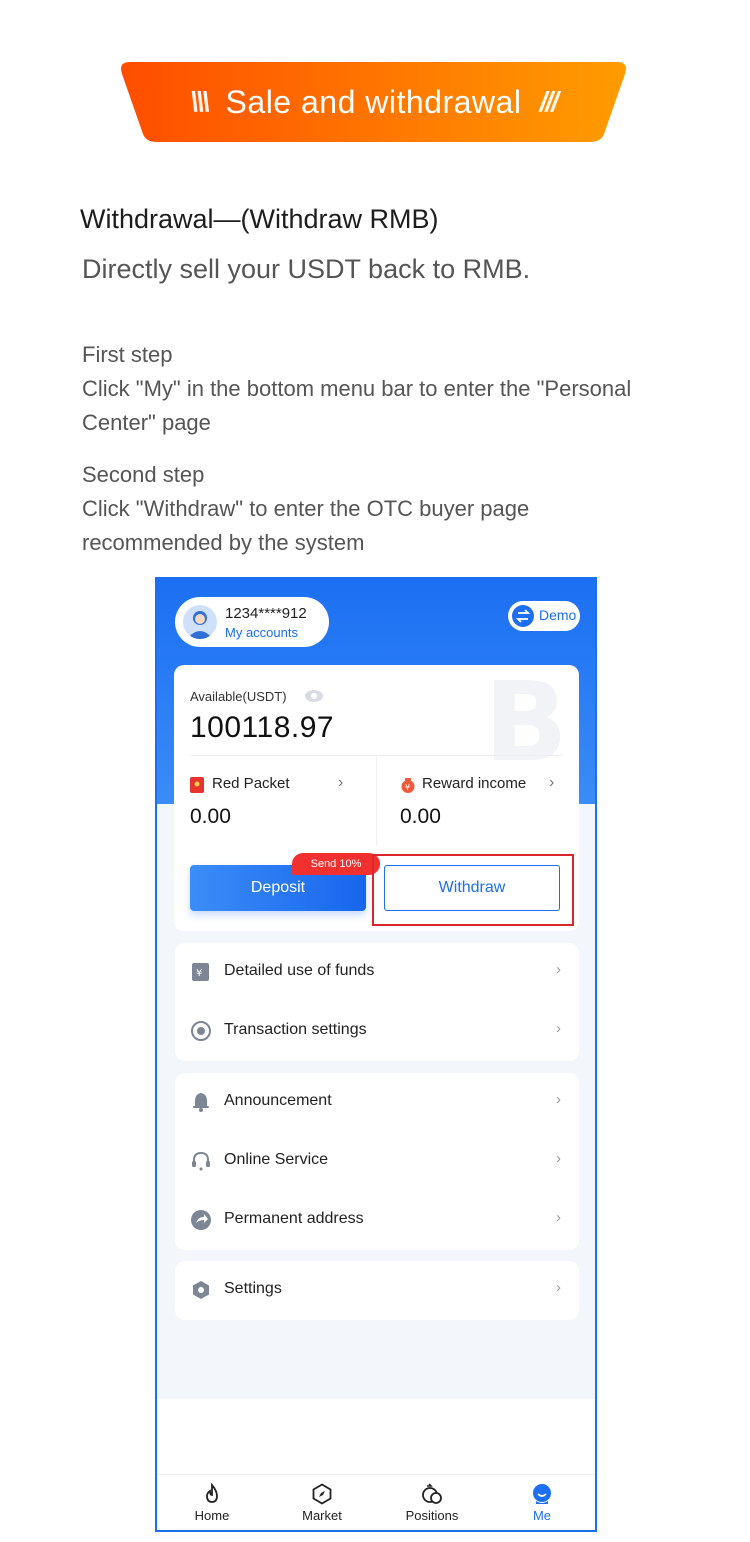 This screenshot has width=750, height=1542. What do you see at coordinates (548, 101) in the screenshot?
I see `banner-slashes-right-icon: ///` at bounding box center [548, 101].